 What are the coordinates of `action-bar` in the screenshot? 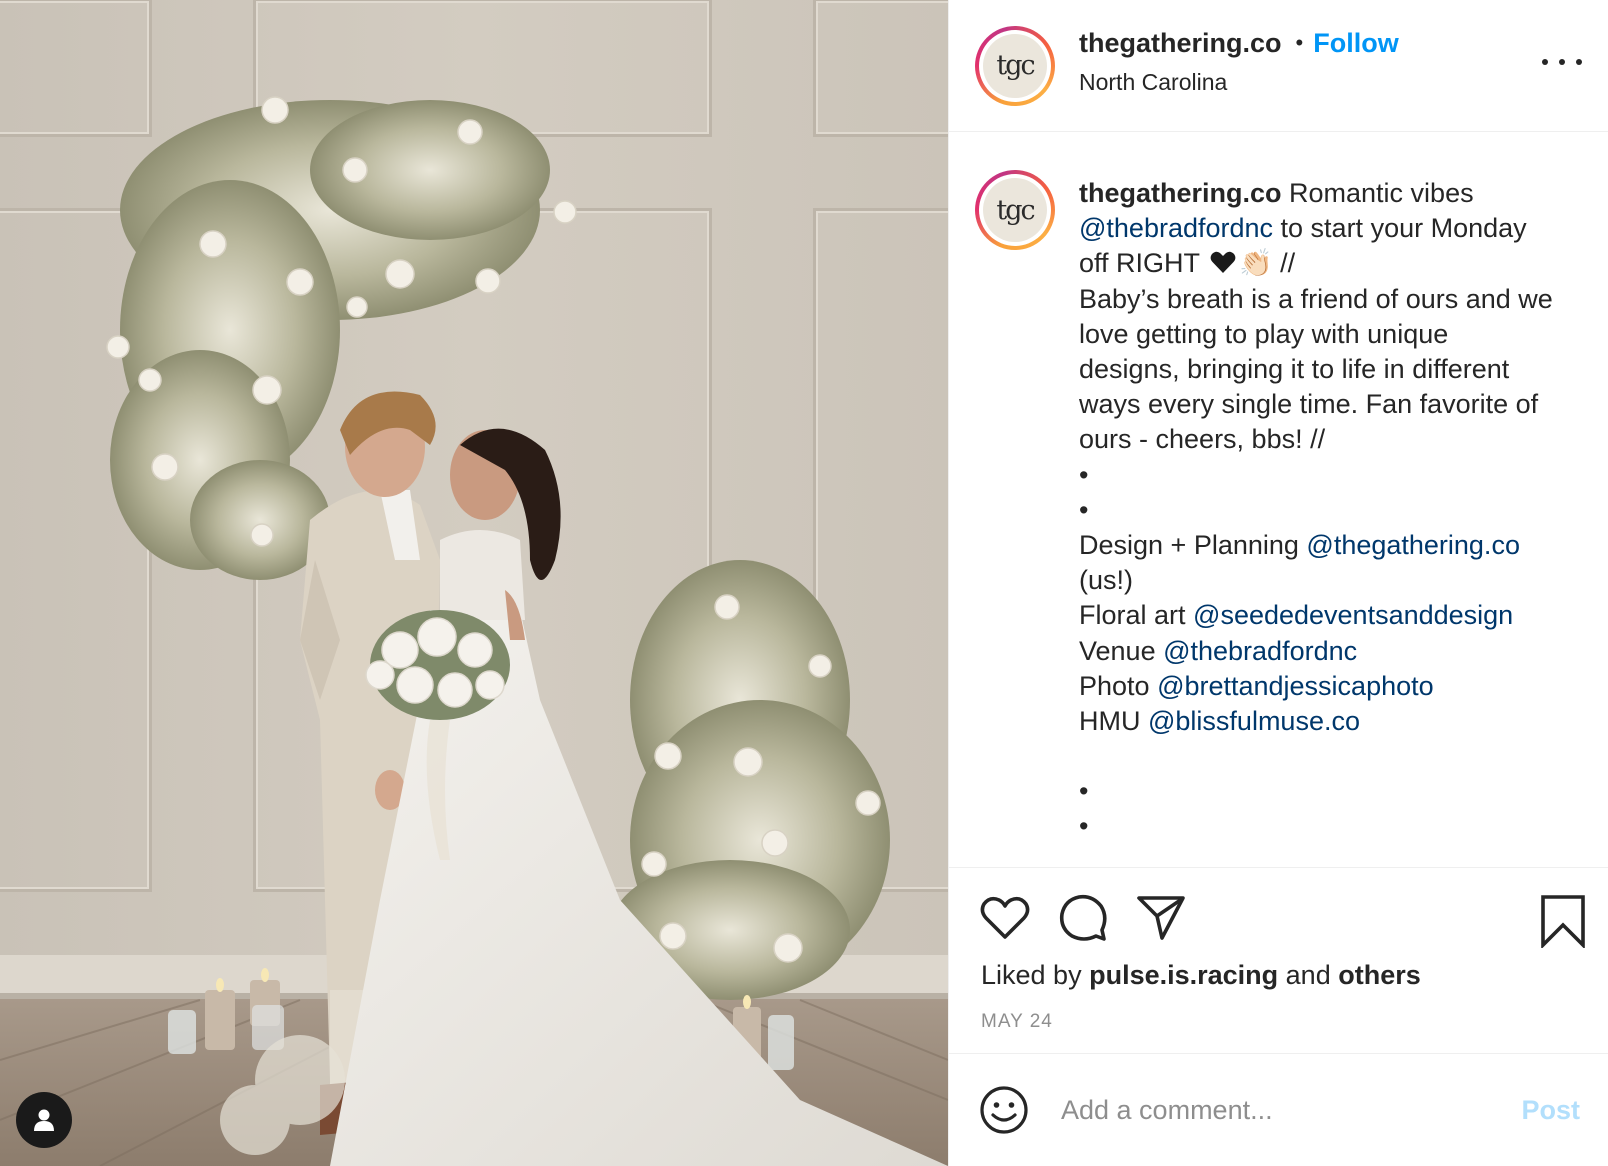 It's located at (1278, 918).